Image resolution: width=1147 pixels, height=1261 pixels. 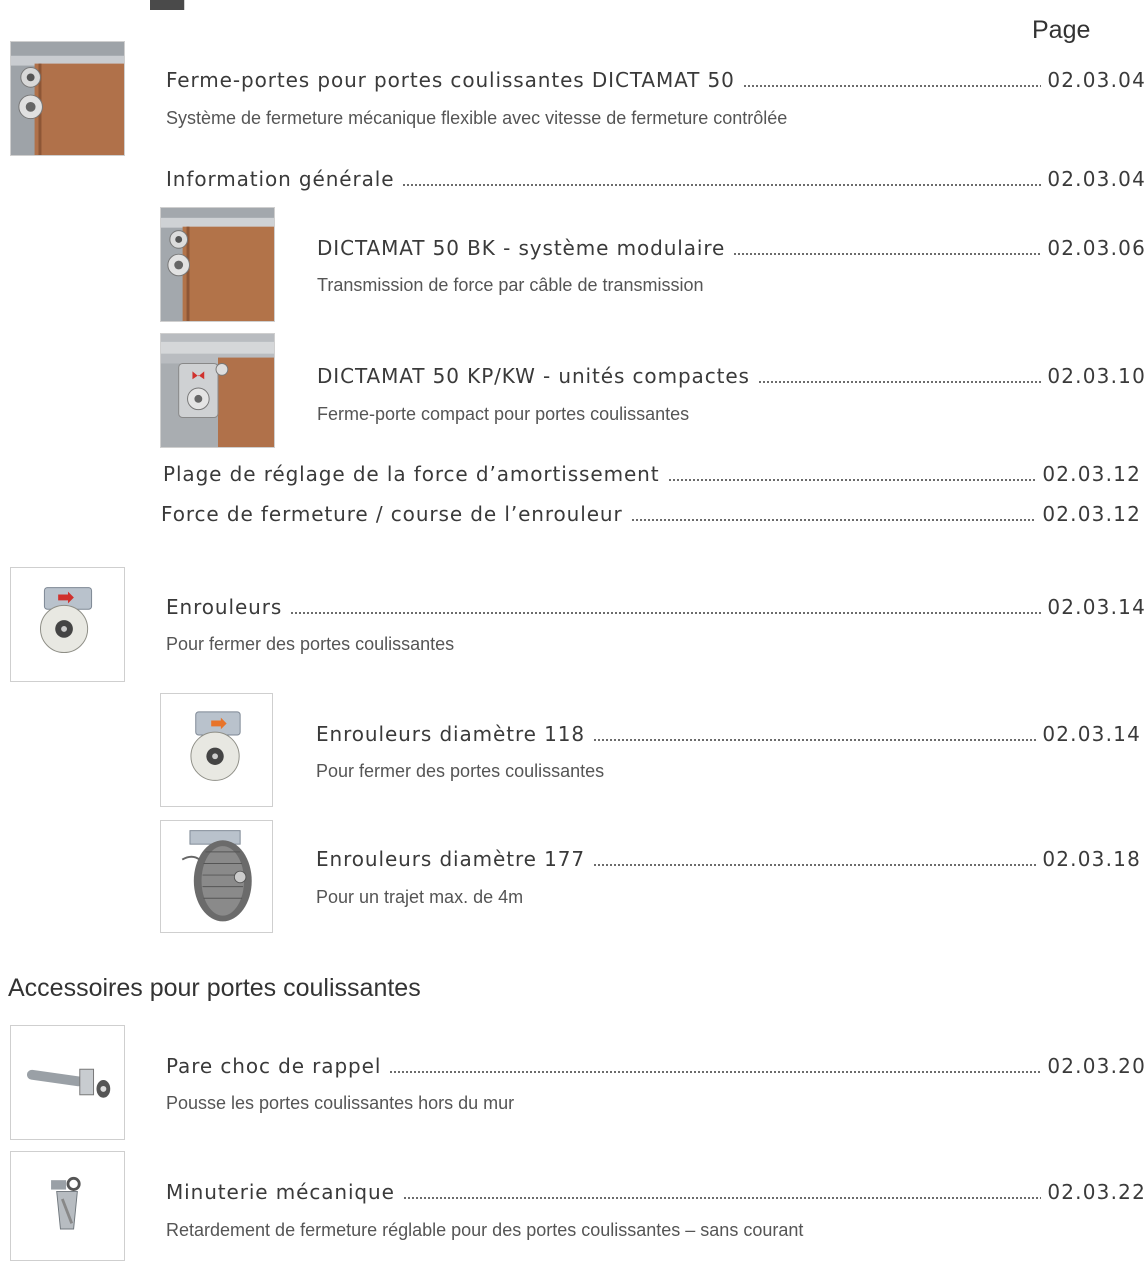 I want to click on entry-page-number: 02.03.10, so click(x=1096, y=376).